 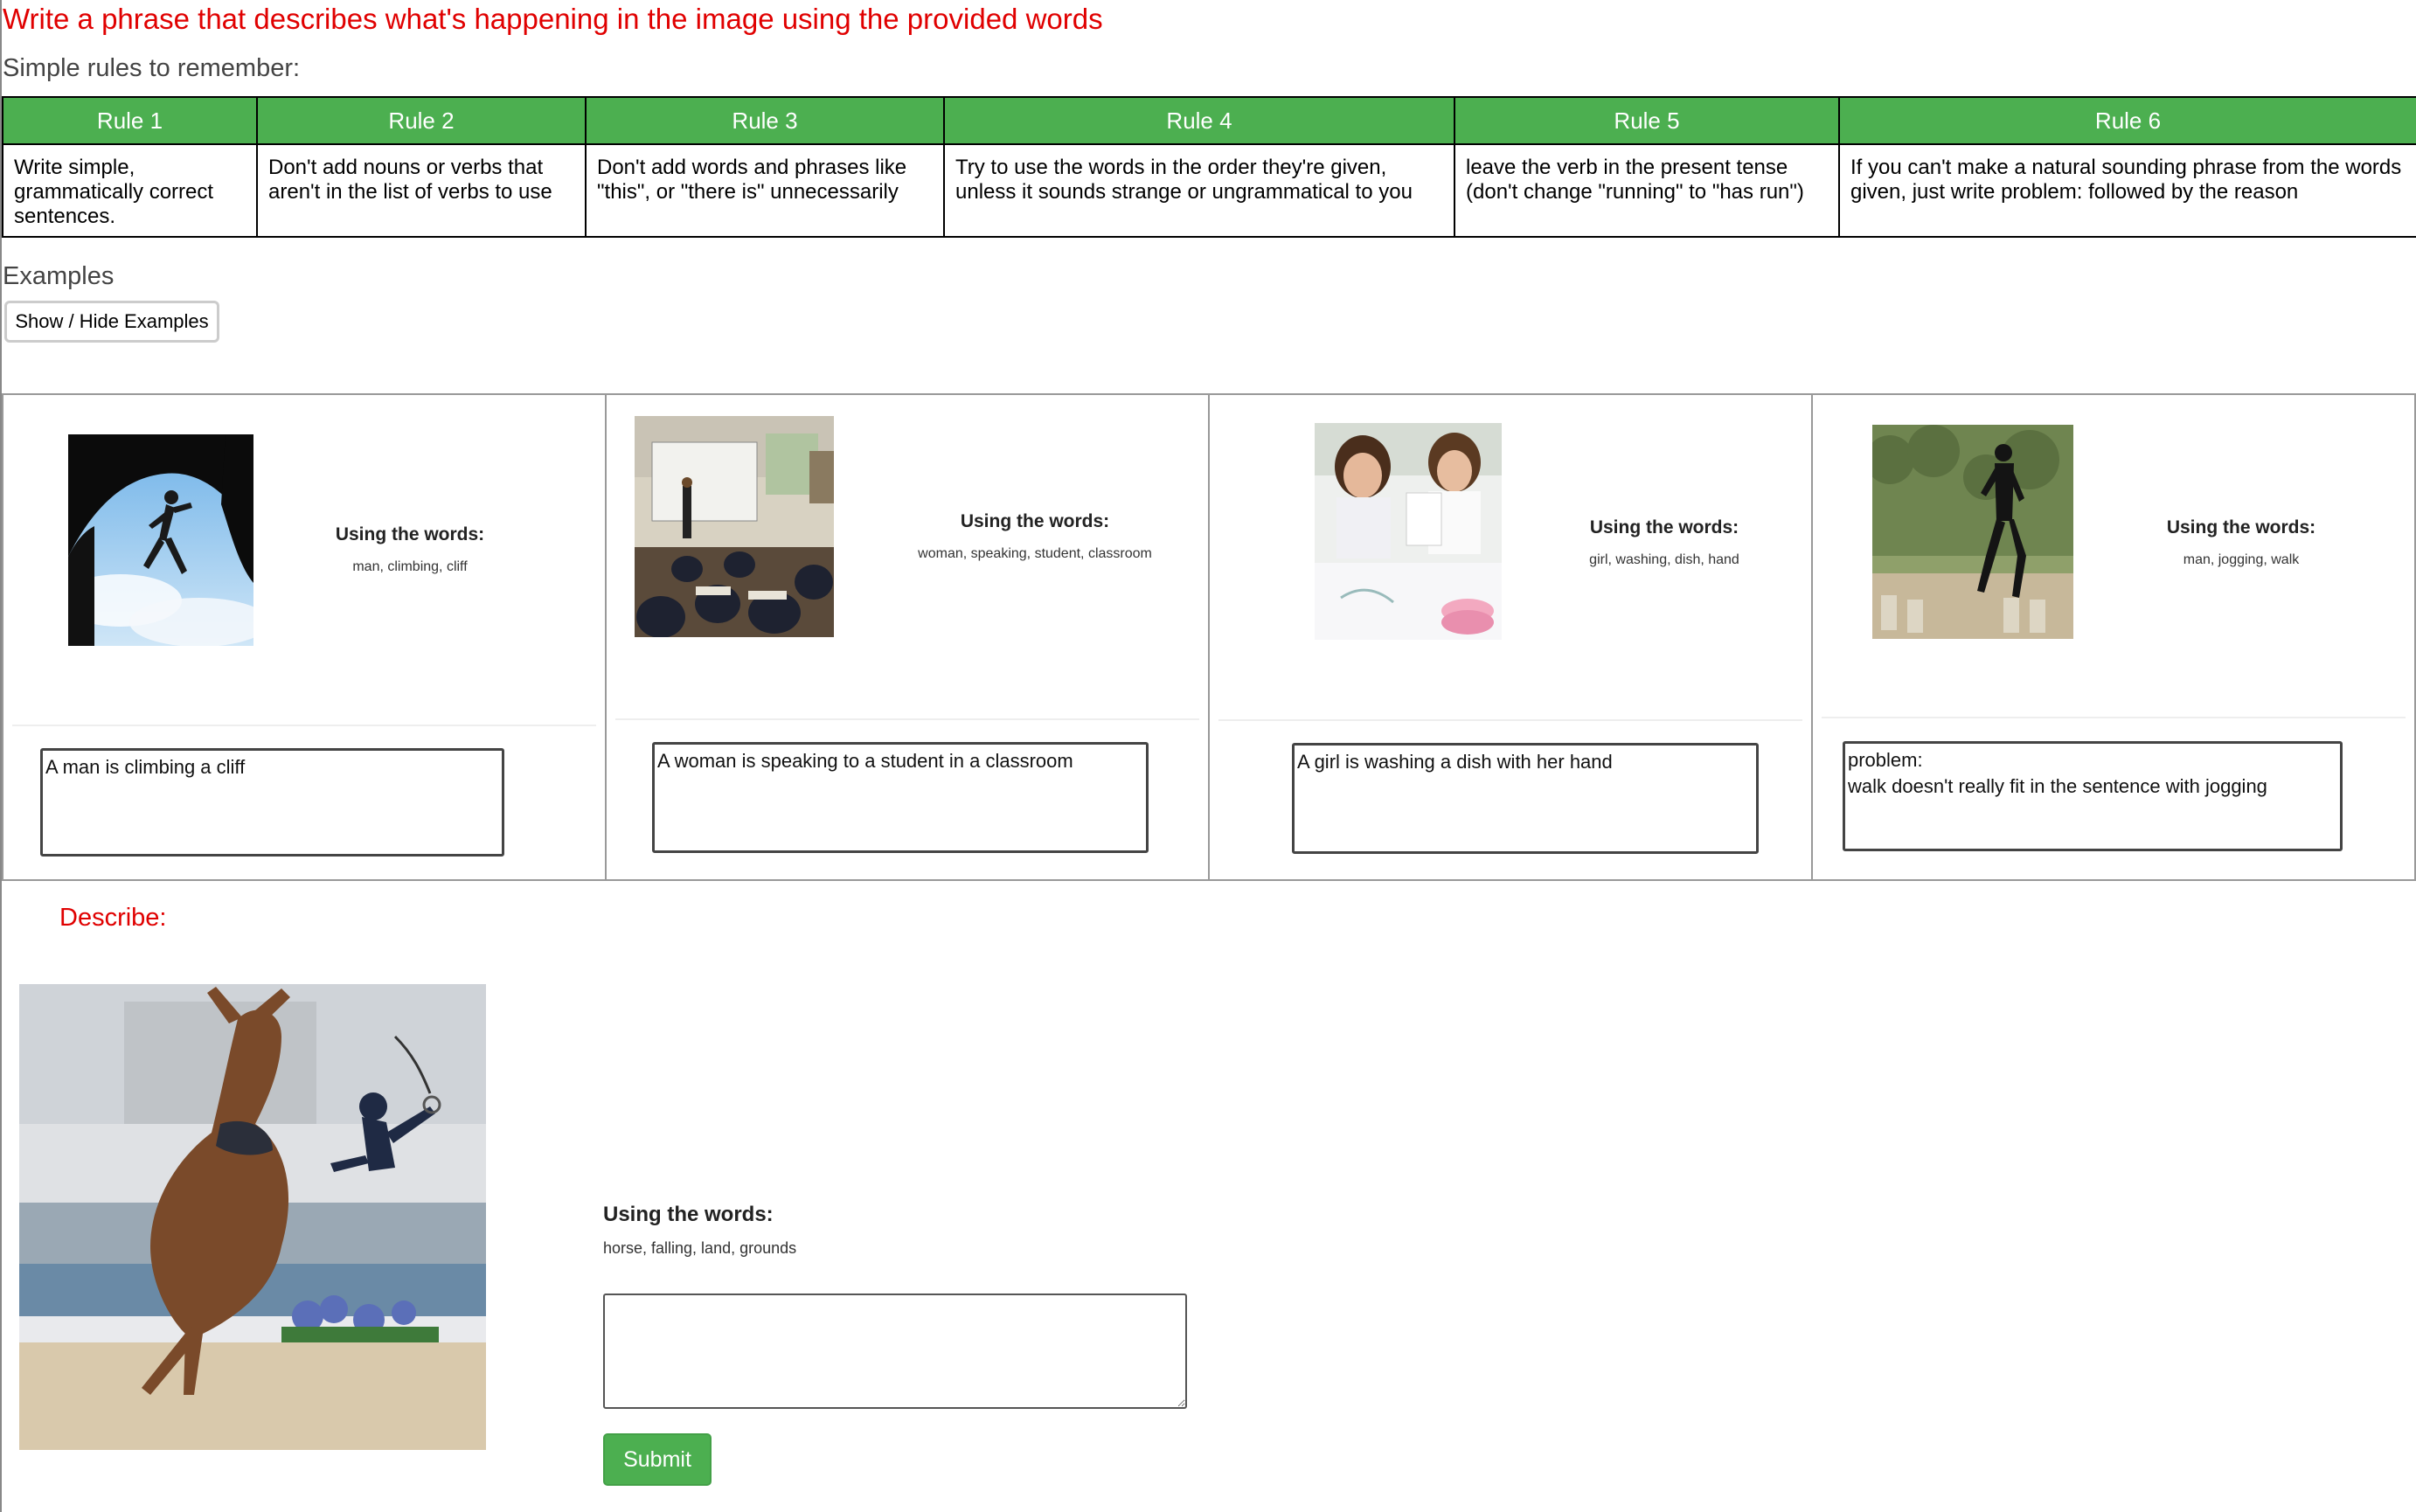 What do you see at coordinates (152, 68) in the screenshot?
I see `rules-heading: Simple rules to remember:` at bounding box center [152, 68].